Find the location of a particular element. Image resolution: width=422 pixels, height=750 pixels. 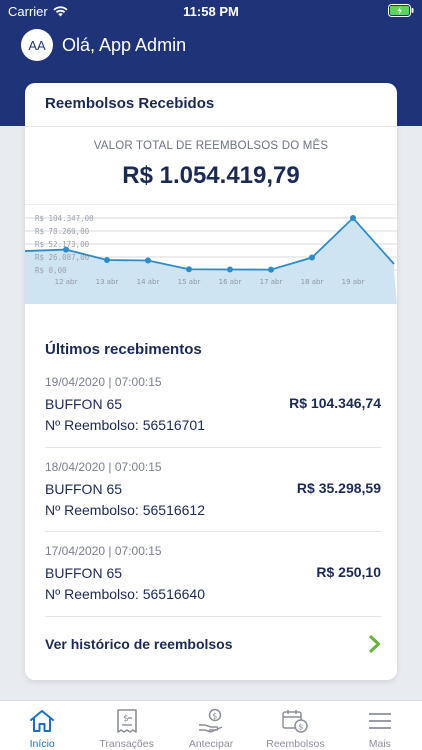

tab-inicio: Início is located at coordinates (42, 725).